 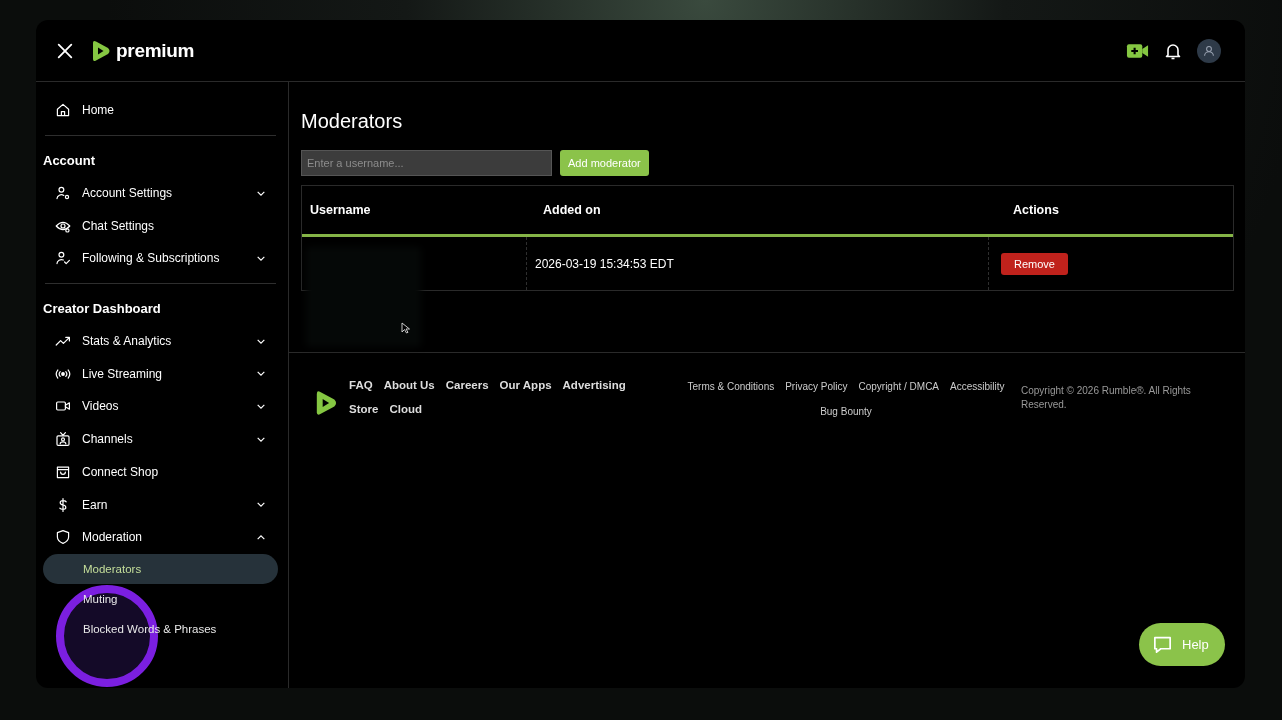 I want to click on footer-link: Our Apps, so click(x=525, y=385).